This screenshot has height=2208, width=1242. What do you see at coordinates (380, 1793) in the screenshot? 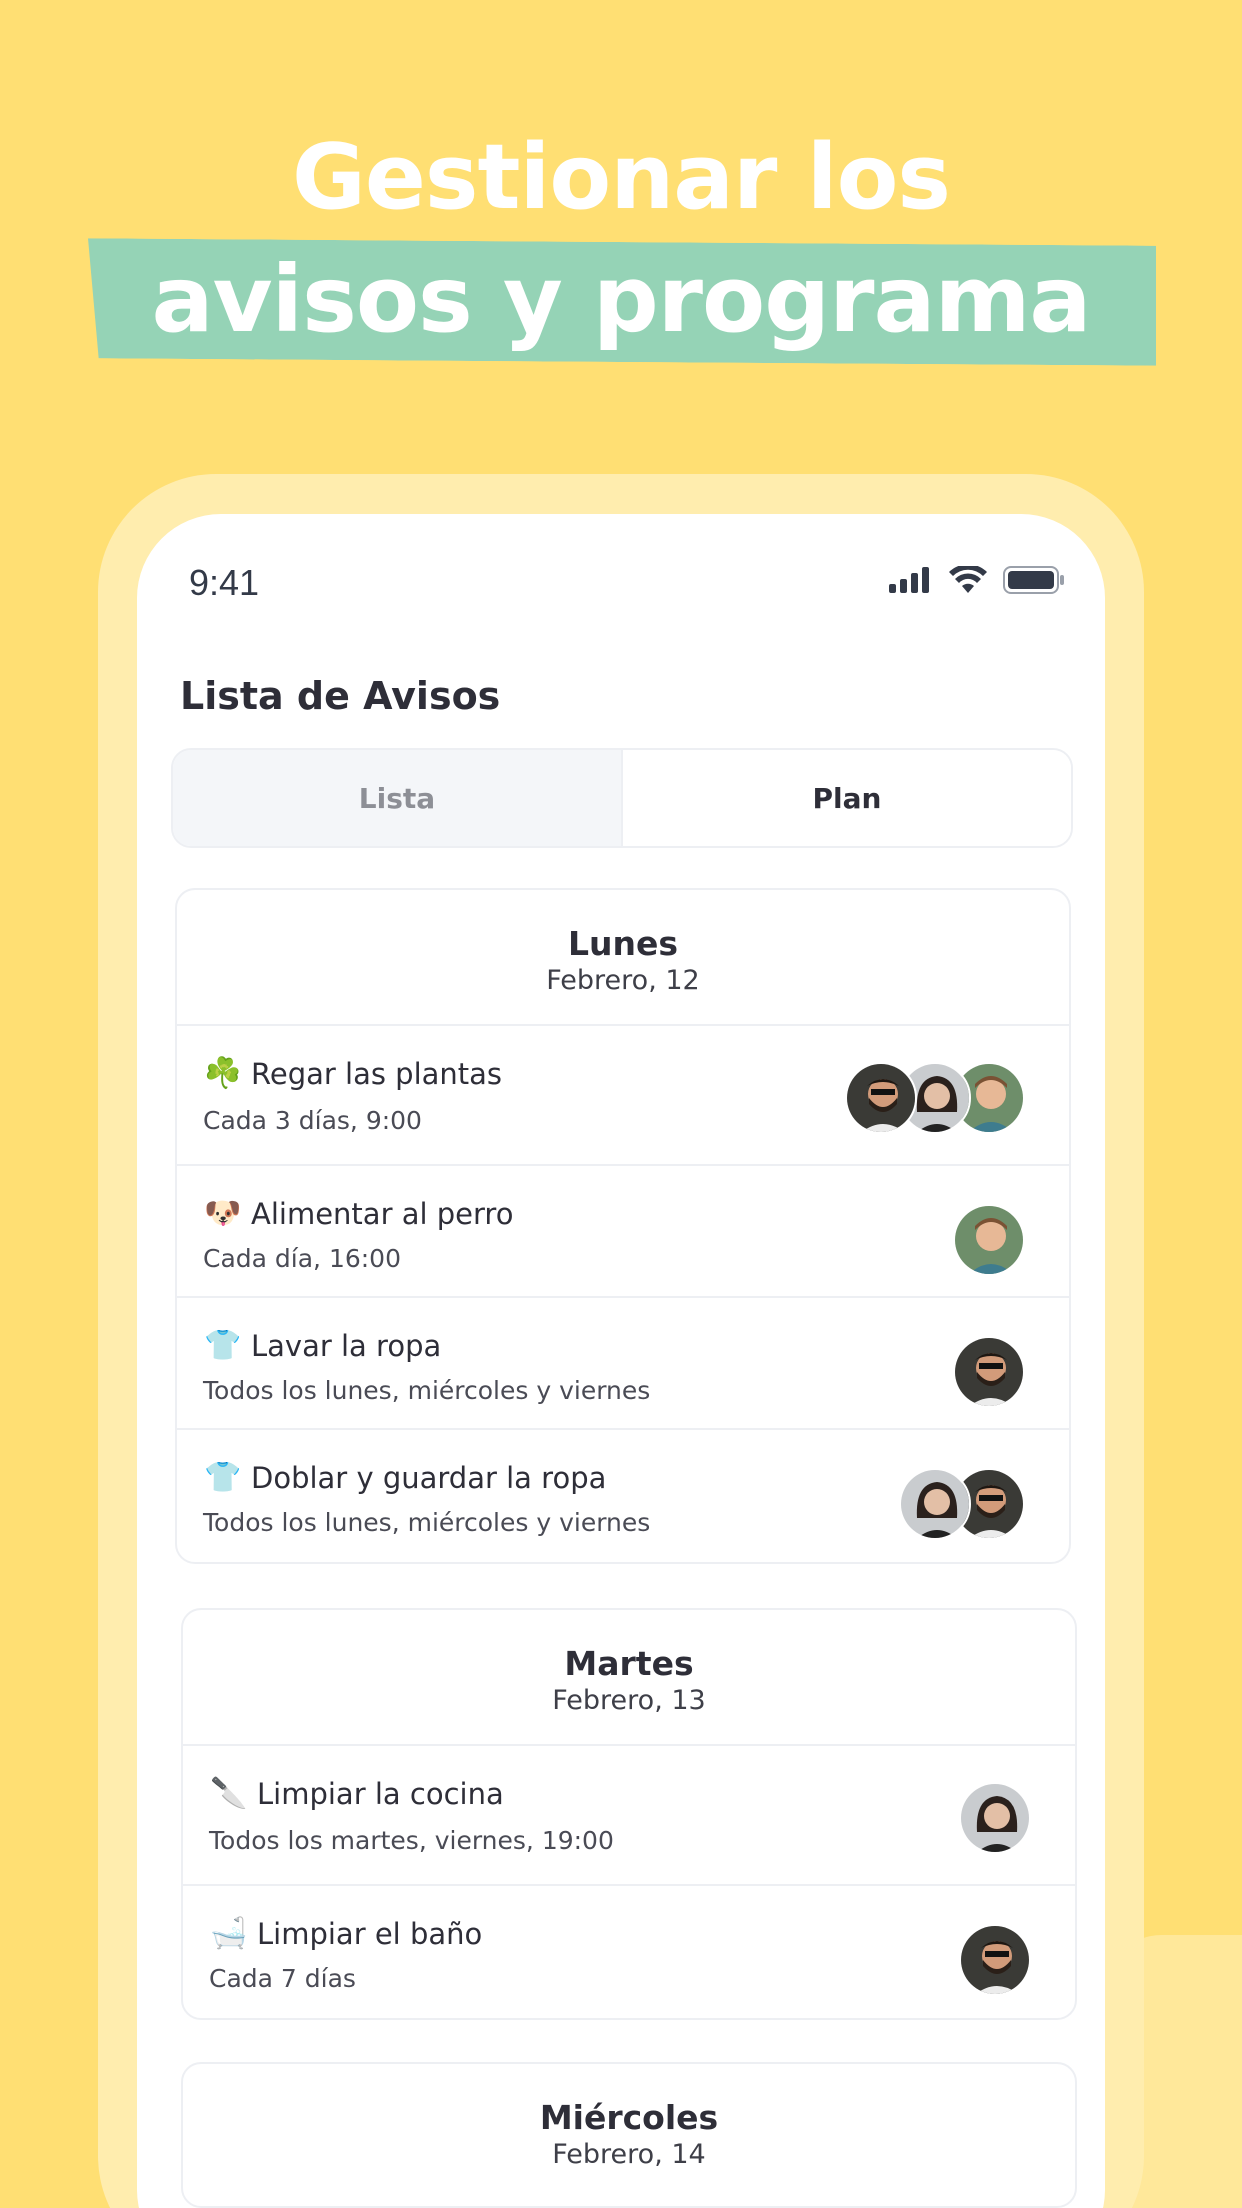
I see `task-title: Limpiar la cocina` at bounding box center [380, 1793].